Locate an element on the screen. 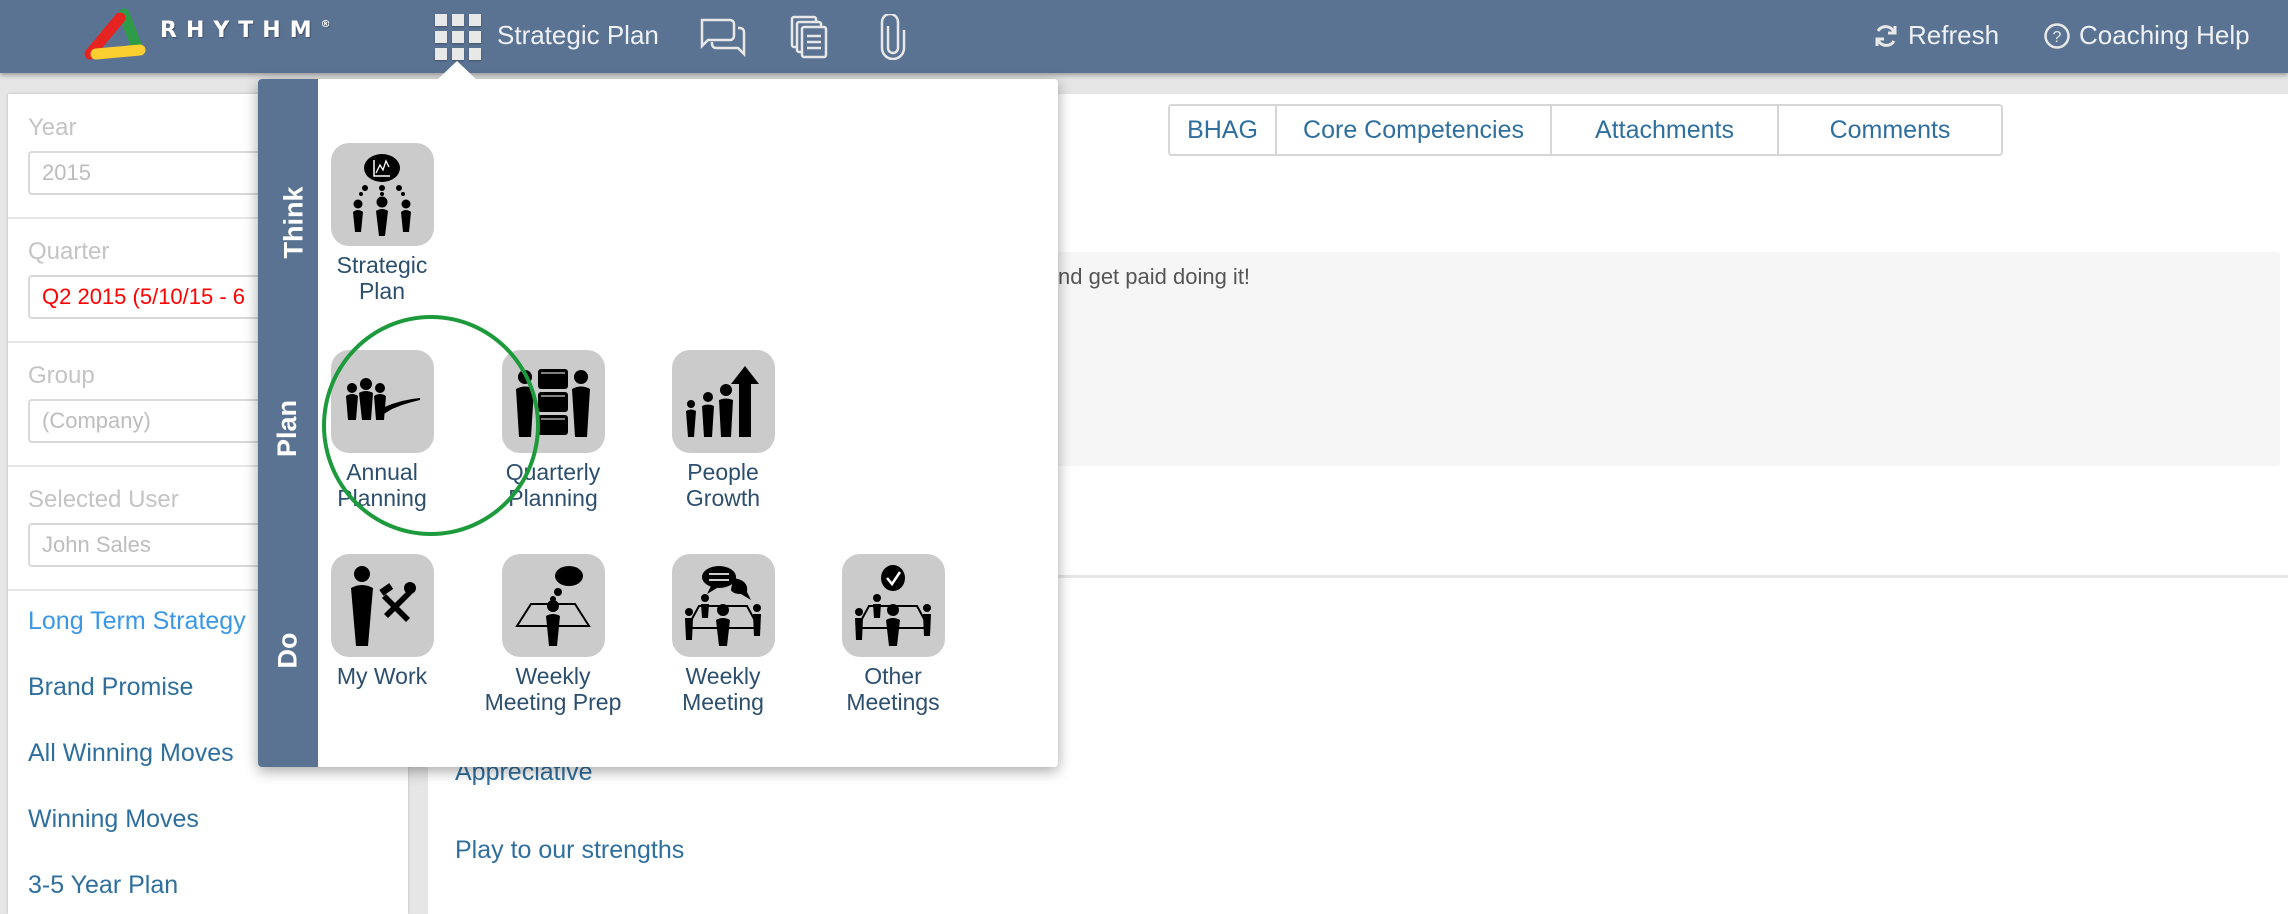 The height and width of the screenshot is (914, 2288). current-app-title: Strategic Plan is located at coordinates (578, 35).